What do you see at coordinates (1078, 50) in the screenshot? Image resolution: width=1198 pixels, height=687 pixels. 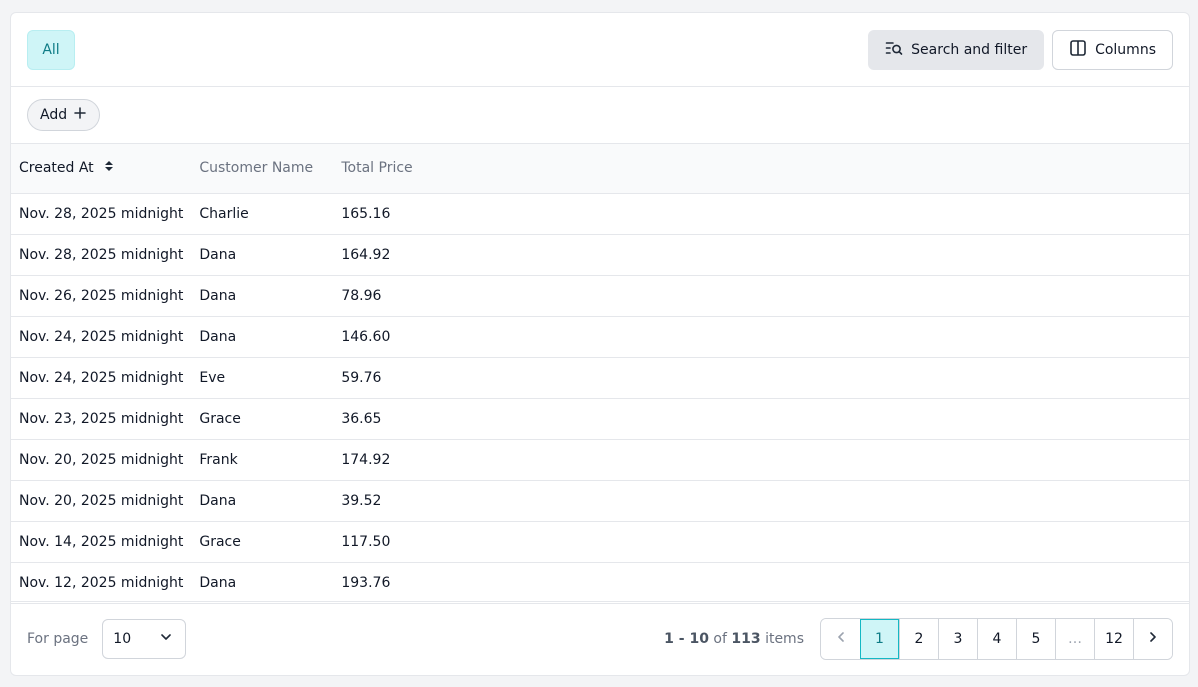 I see `columns-icon` at bounding box center [1078, 50].